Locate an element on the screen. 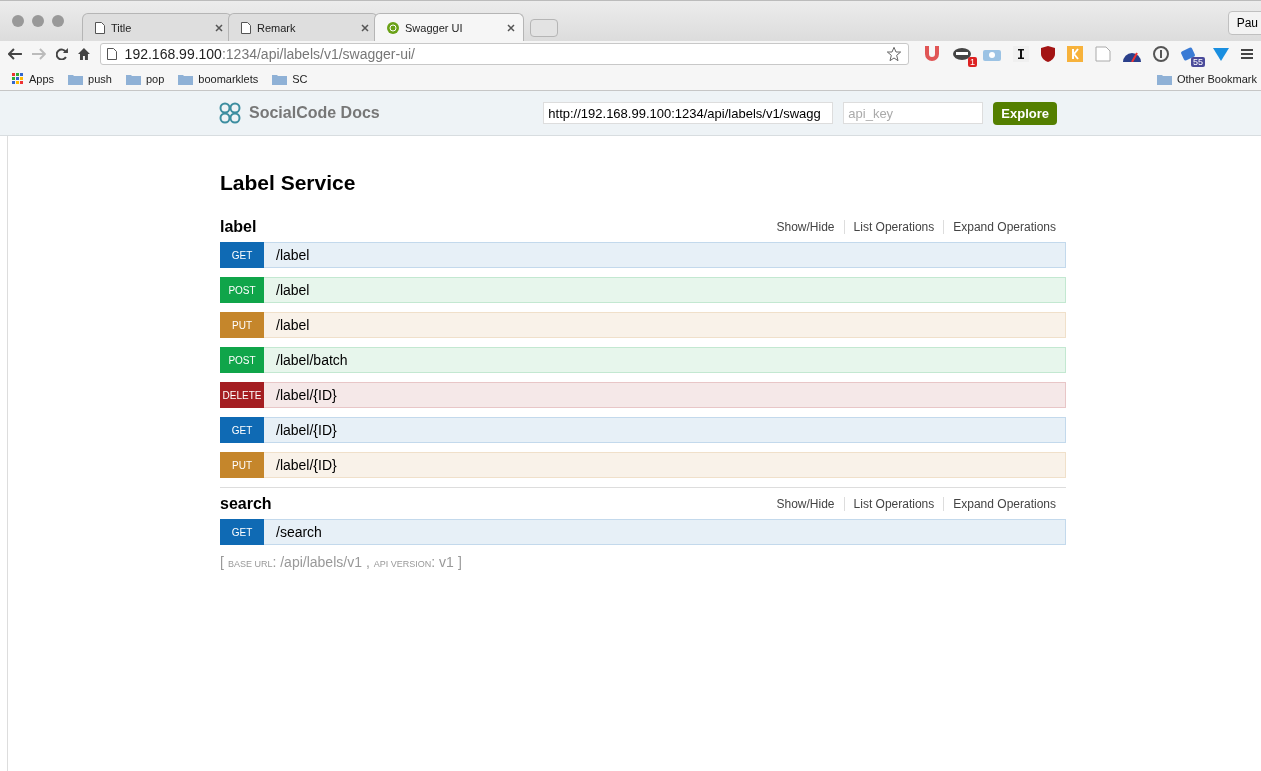 The height and width of the screenshot is (771, 1261). tabs-icon is located at coordinates (1189, 54).